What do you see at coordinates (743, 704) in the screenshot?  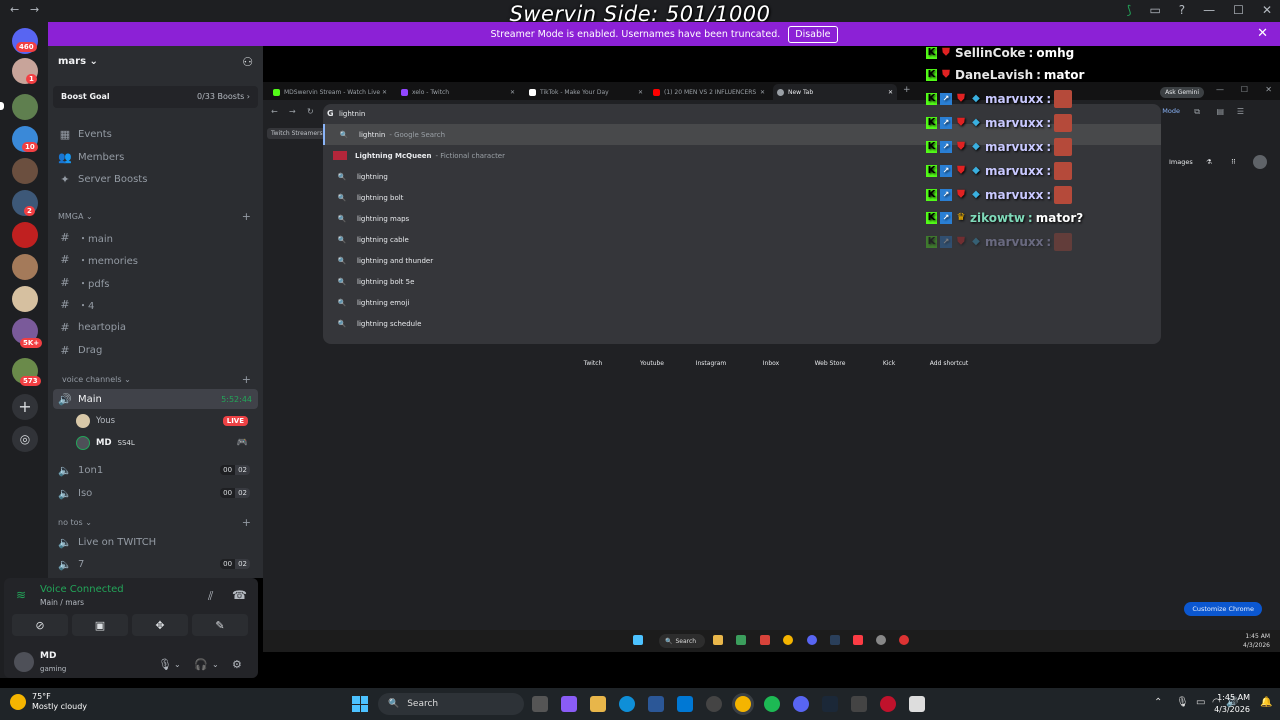 I see `chrome-icon` at bounding box center [743, 704].